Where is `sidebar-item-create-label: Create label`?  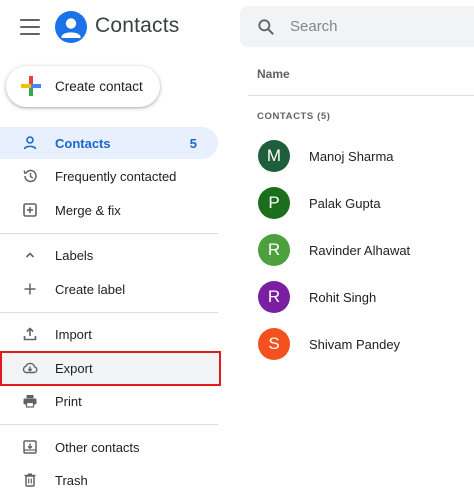 sidebar-item-create-label: Create label is located at coordinates (109, 289).